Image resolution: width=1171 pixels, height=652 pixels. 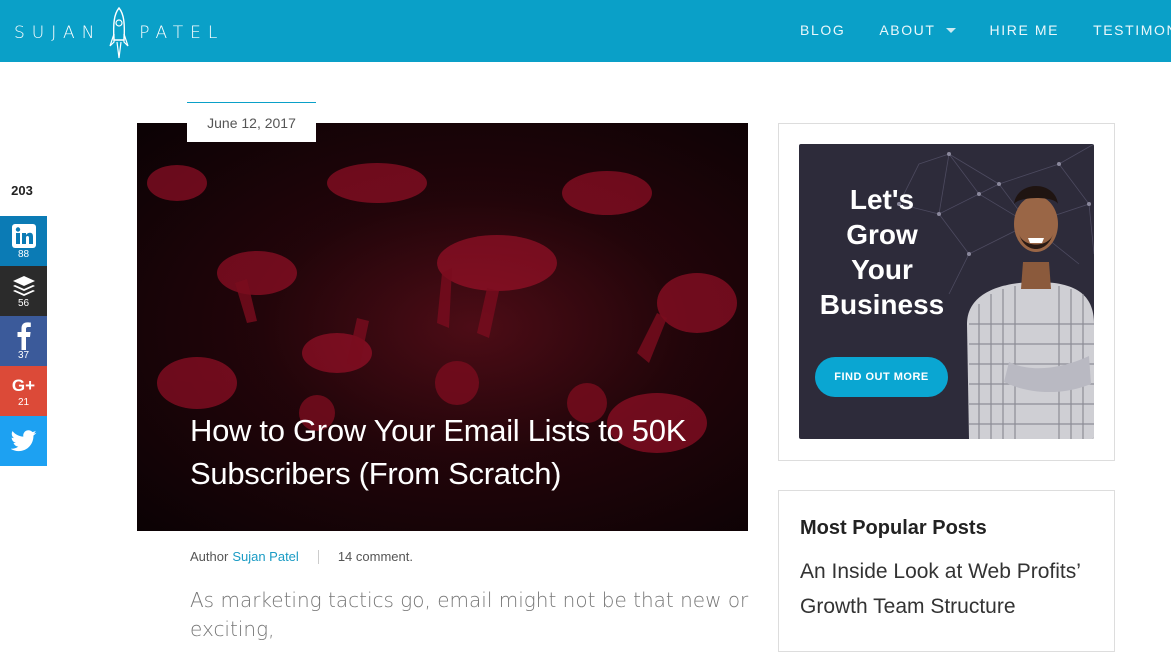 I want to click on nav-about-label: ABOUT, so click(x=907, y=30).